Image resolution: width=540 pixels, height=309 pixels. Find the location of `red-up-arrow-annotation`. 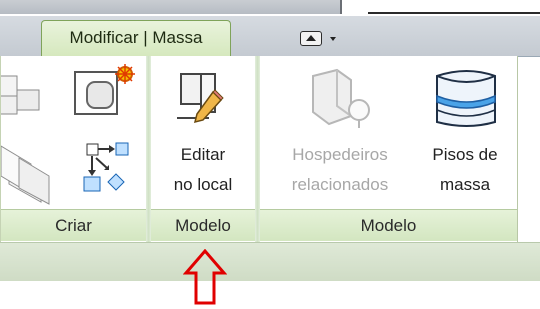

red-up-arrow-annotation is located at coordinates (205, 277).